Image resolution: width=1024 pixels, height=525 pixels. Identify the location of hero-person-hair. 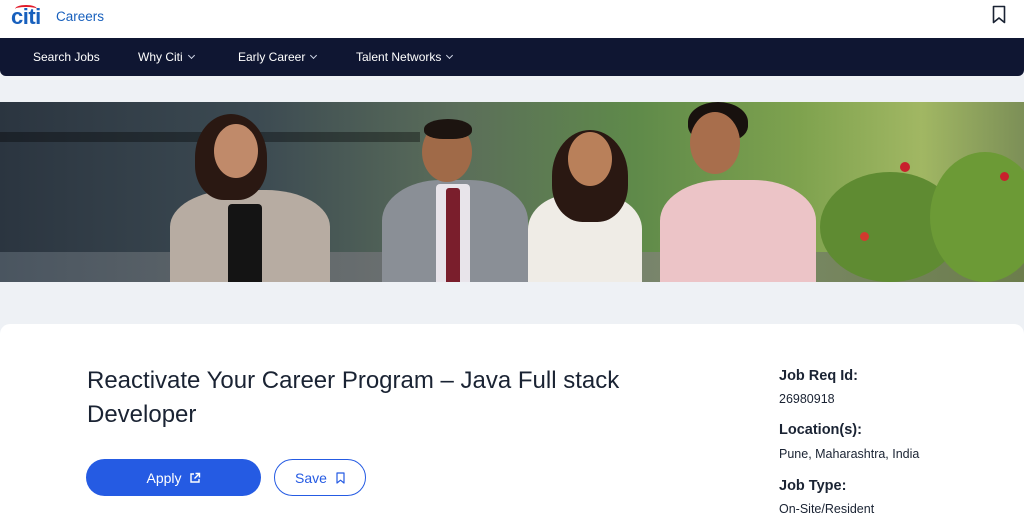
(448, 129).